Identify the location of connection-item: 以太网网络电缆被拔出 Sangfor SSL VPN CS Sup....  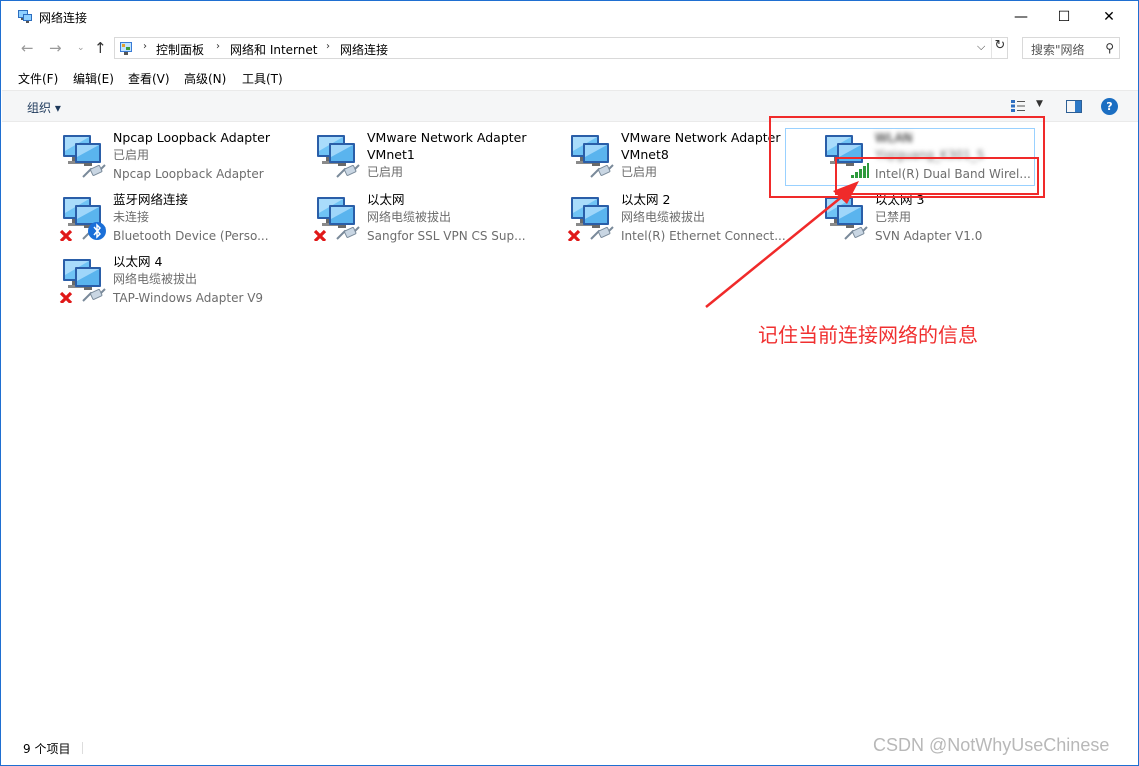
(433, 219).